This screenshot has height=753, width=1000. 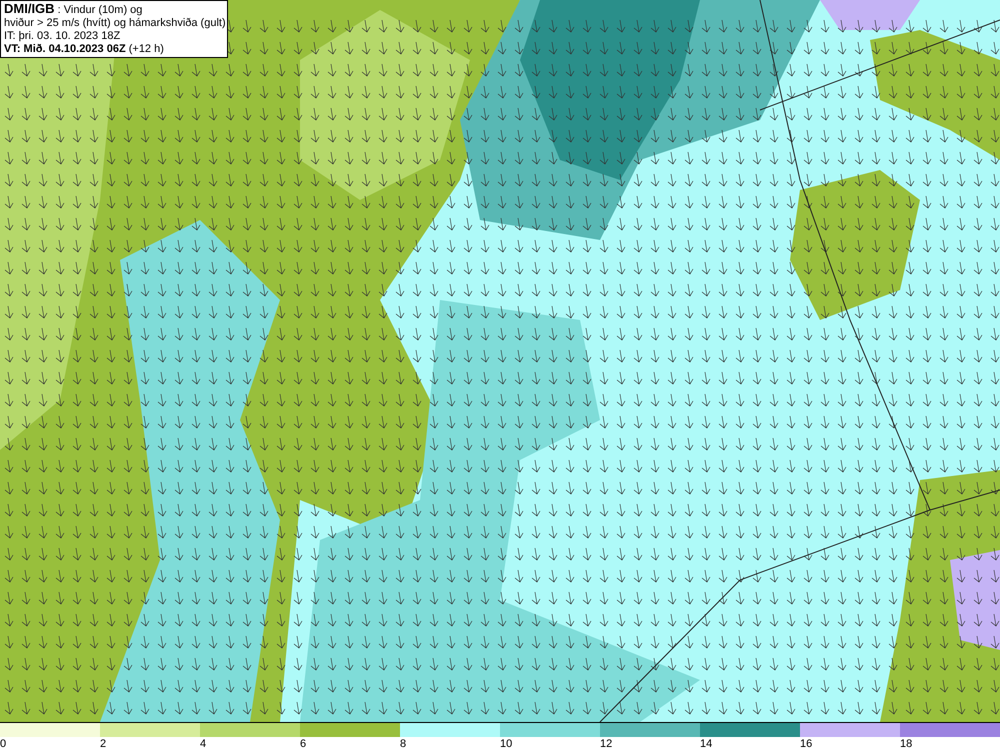 I want to click on scale-label: 18, so click(x=907, y=744).